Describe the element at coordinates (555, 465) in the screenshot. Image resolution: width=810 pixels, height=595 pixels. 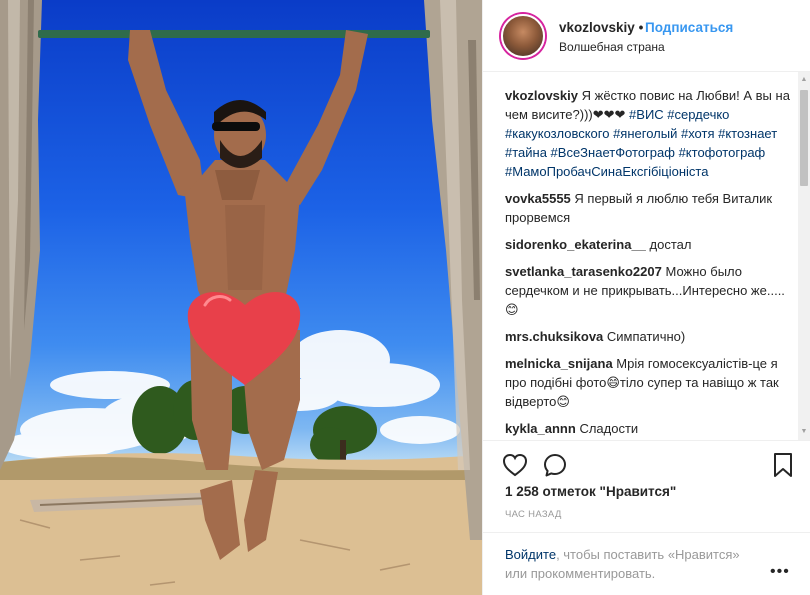
I see `speech-bubble-icon` at that location.